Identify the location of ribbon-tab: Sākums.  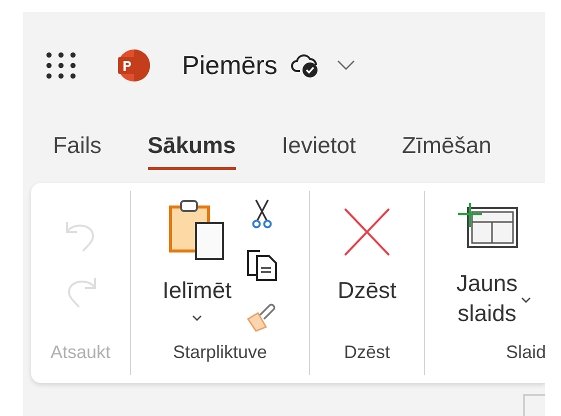
(192, 151).